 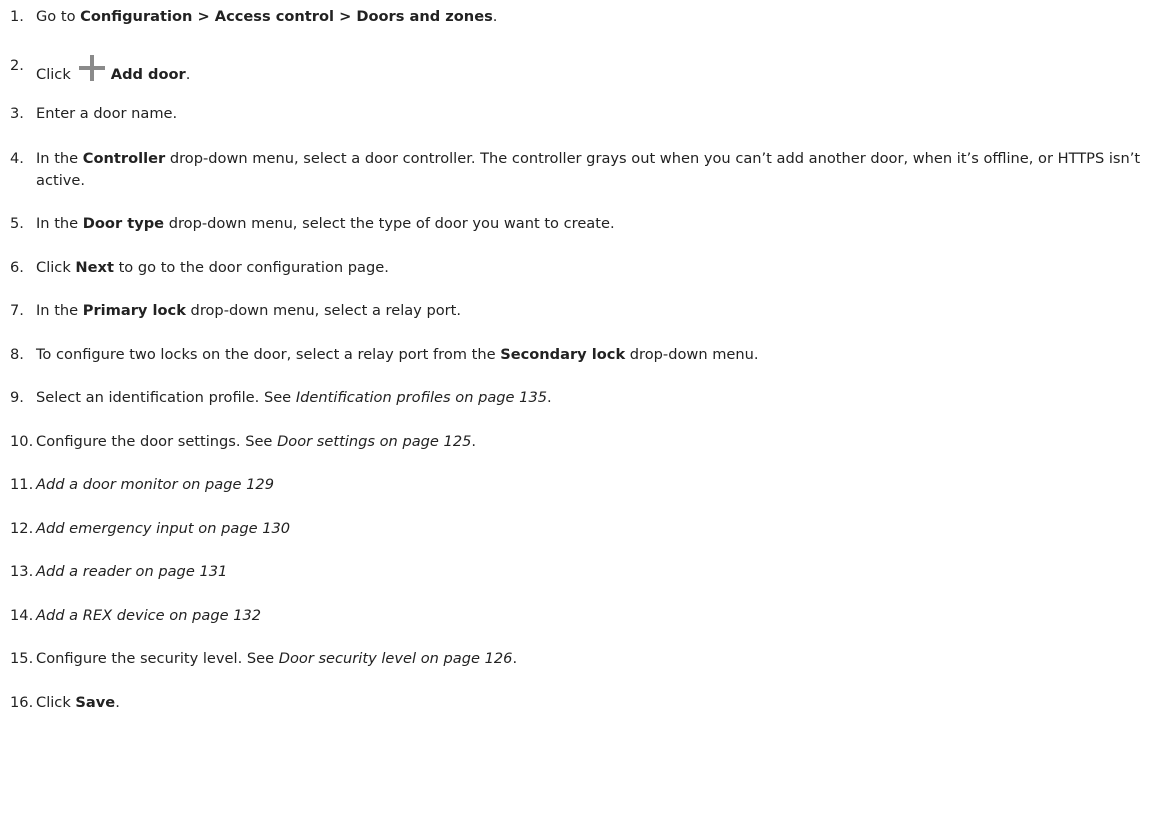 What do you see at coordinates (17, 354) in the screenshot?
I see `step-number: 8.` at bounding box center [17, 354].